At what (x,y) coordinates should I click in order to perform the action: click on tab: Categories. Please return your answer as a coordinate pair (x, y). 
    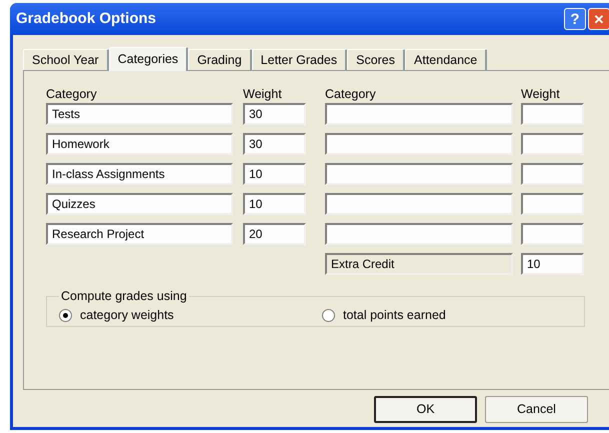
    Looking at the image, I should click on (148, 59).